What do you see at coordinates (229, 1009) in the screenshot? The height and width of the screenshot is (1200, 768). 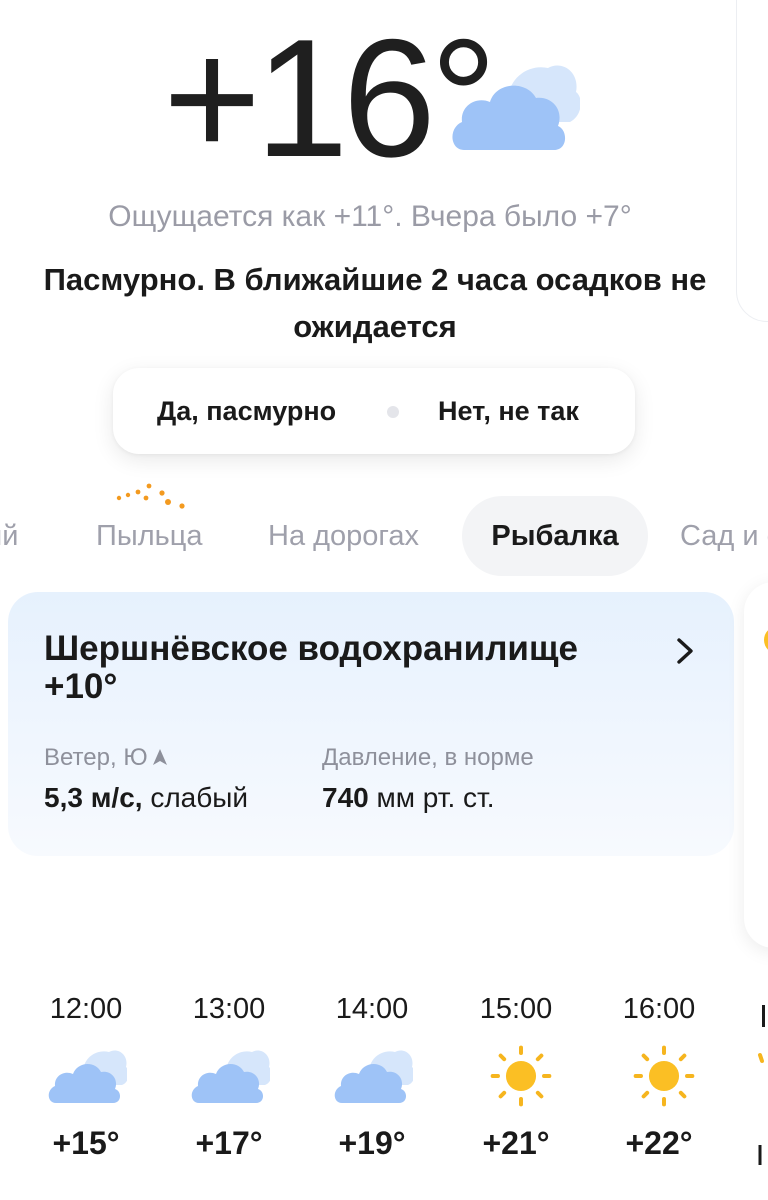 I see `hour-time: 13:00` at bounding box center [229, 1009].